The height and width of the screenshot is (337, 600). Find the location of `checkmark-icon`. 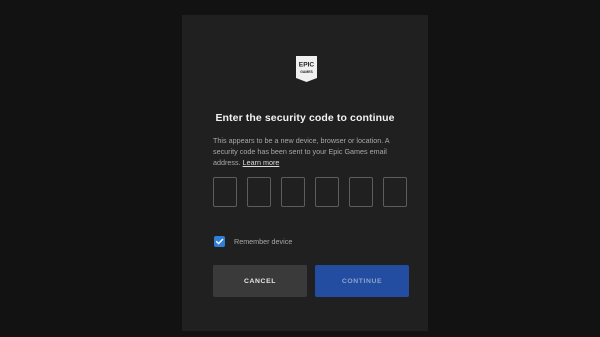

checkmark-icon is located at coordinates (219, 241).